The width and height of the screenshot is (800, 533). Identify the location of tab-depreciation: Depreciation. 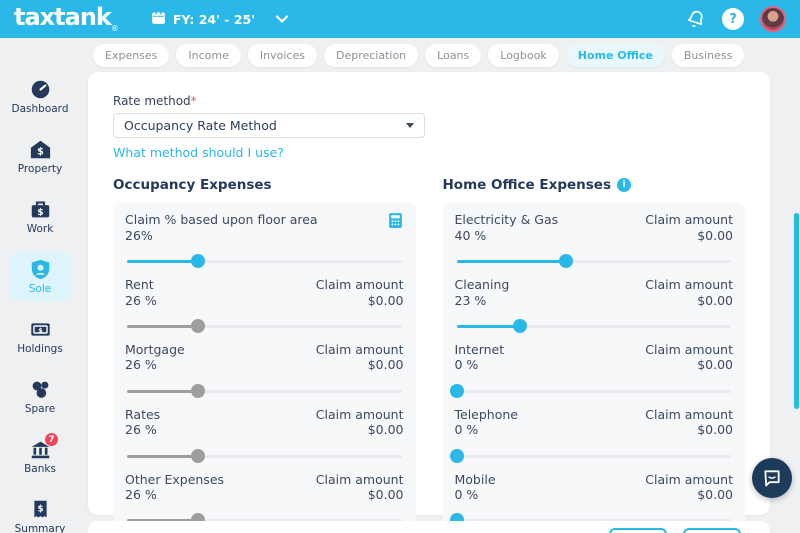
(371, 55).